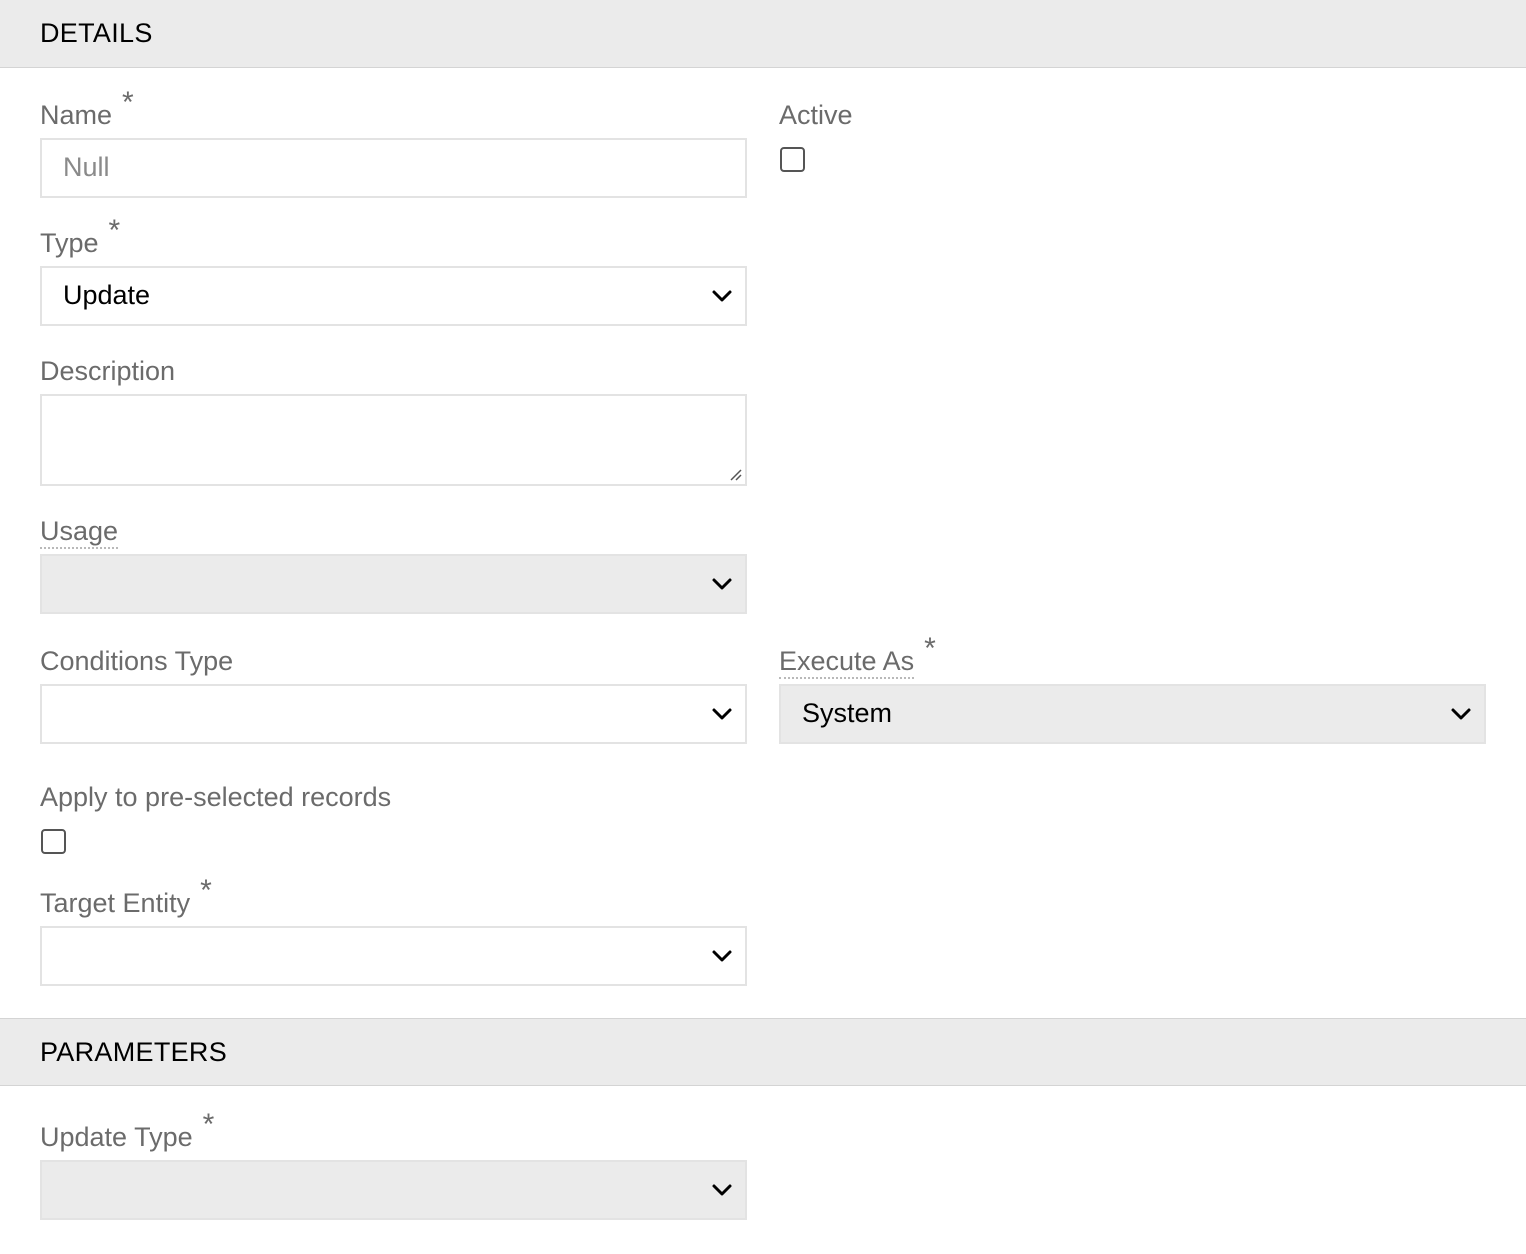 This screenshot has height=1254, width=1526. What do you see at coordinates (393, 584) in the screenshot?
I see `usage-select` at bounding box center [393, 584].